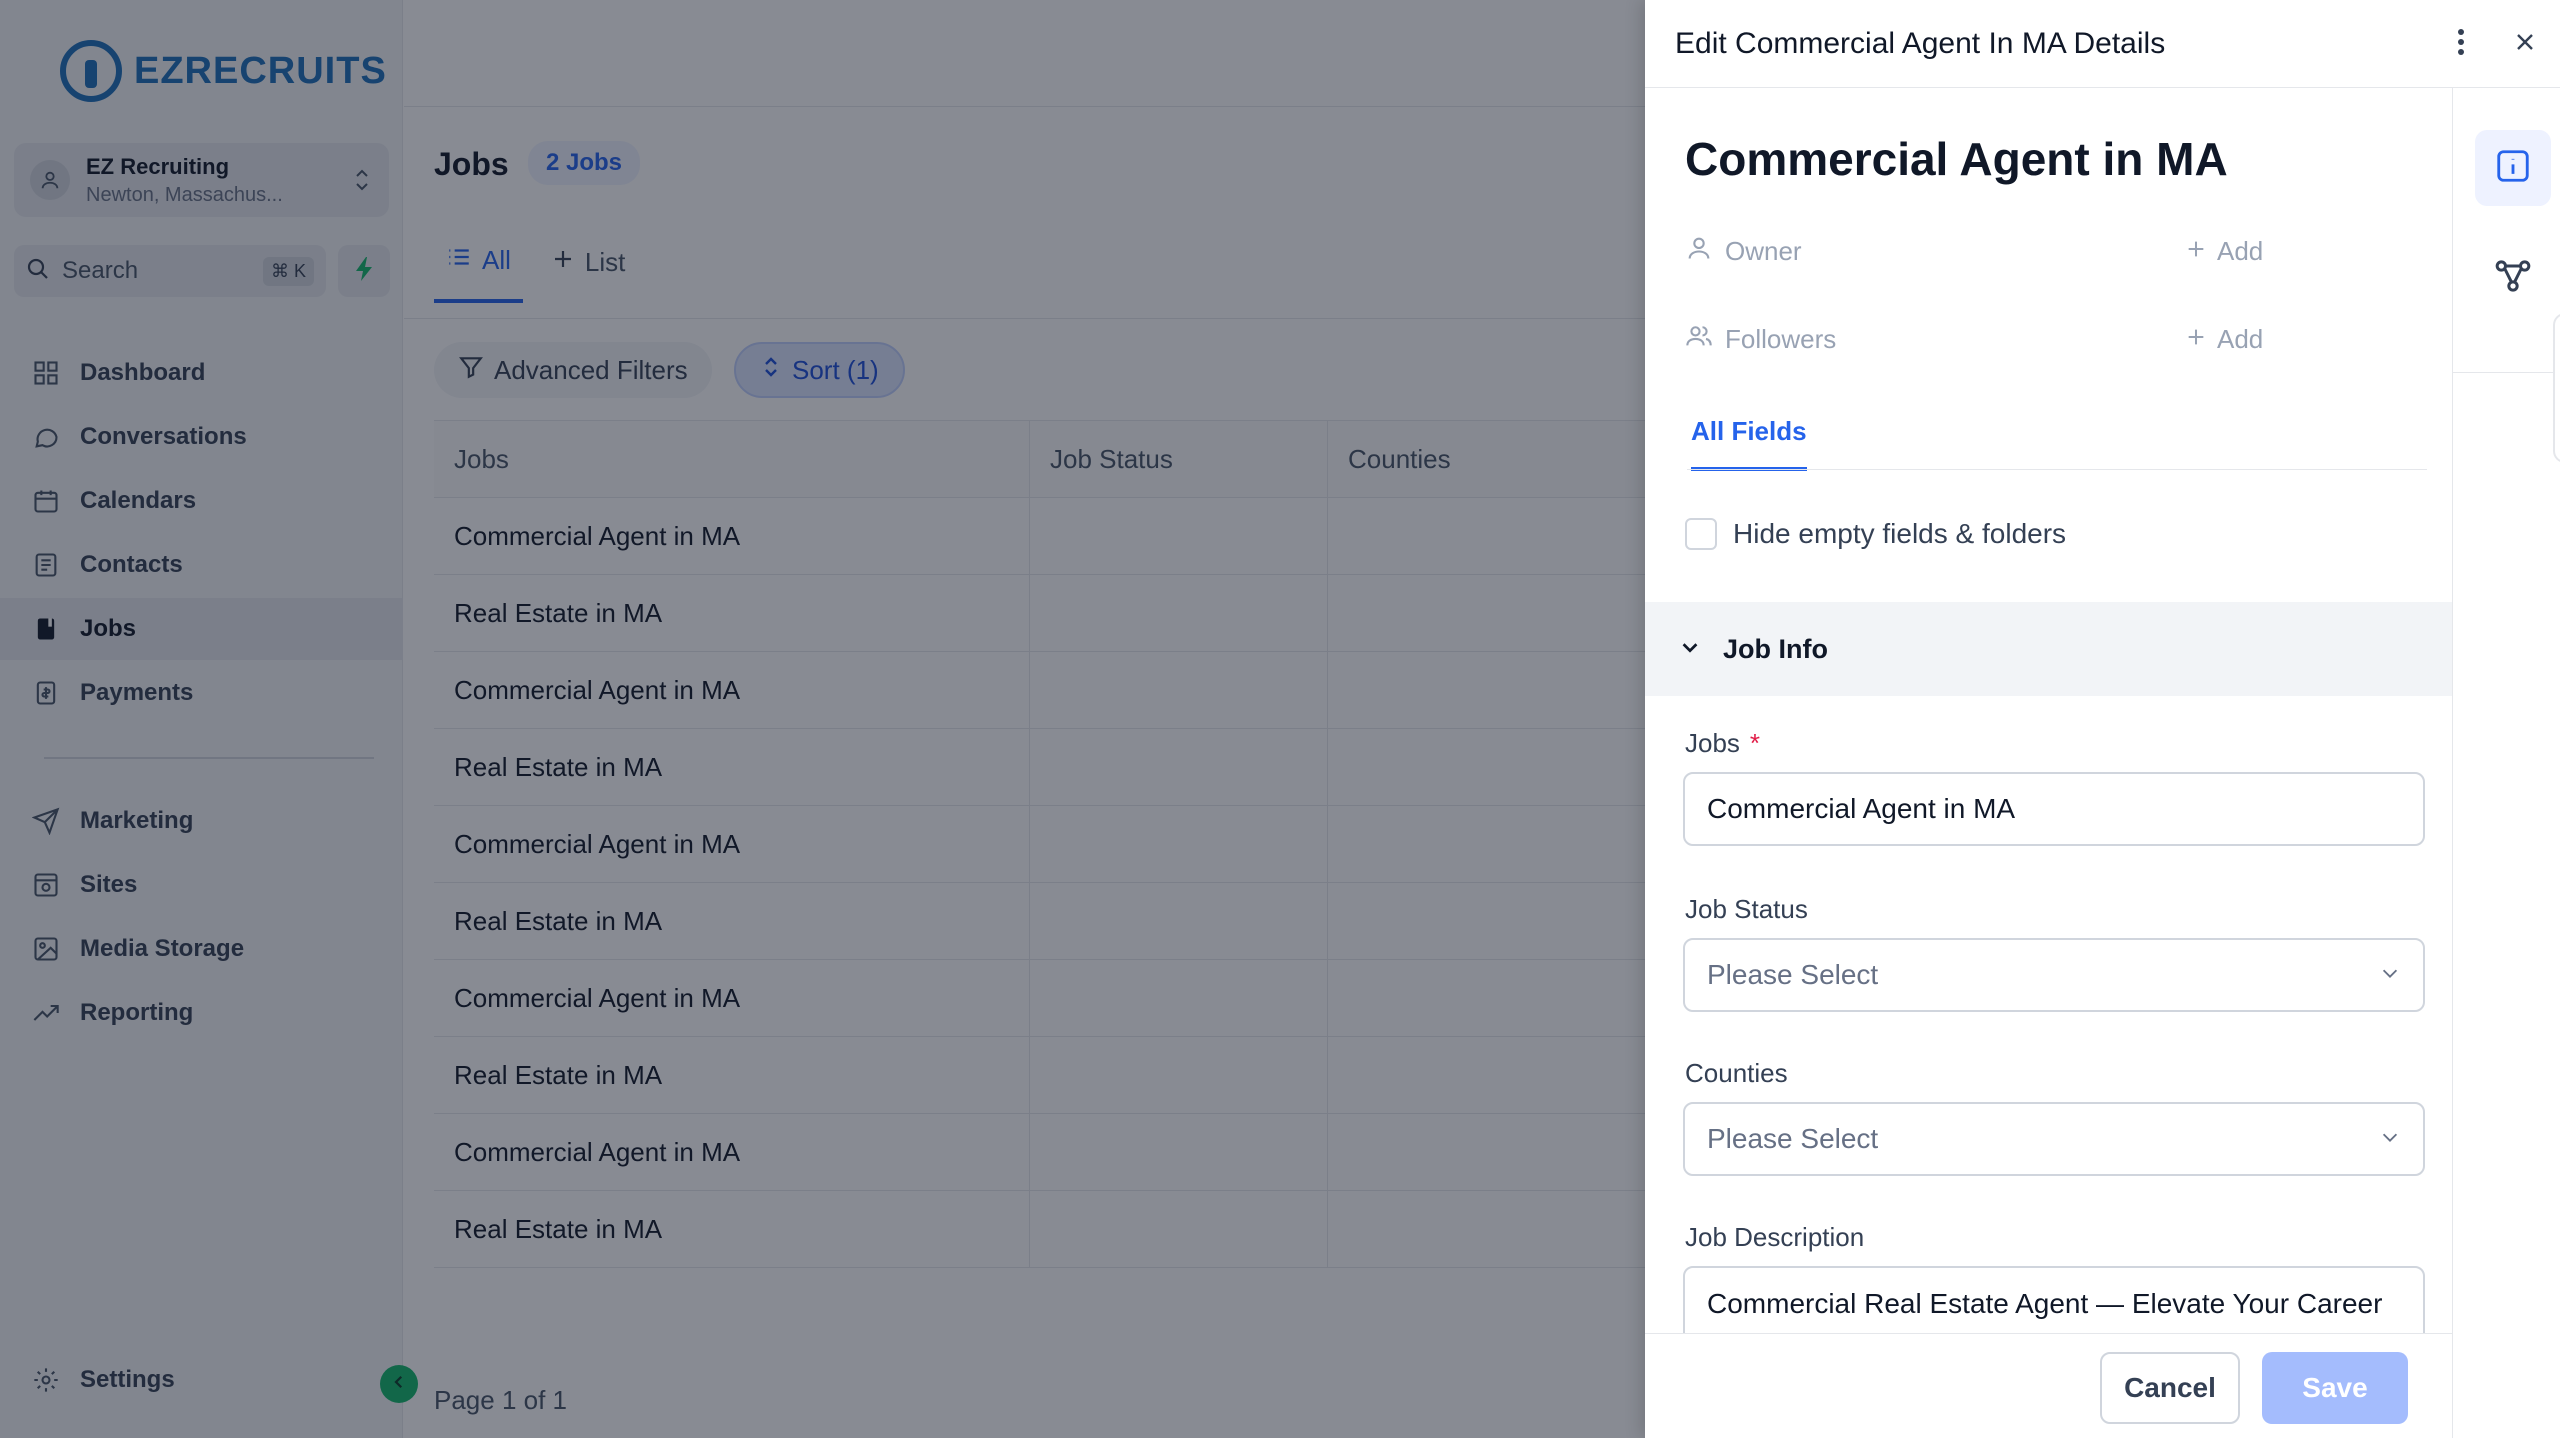 Image resolution: width=2560 pixels, height=1438 pixels. What do you see at coordinates (2240, 339) in the screenshot?
I see `add-follower-label: Add` at bounding box center [2240, 339].